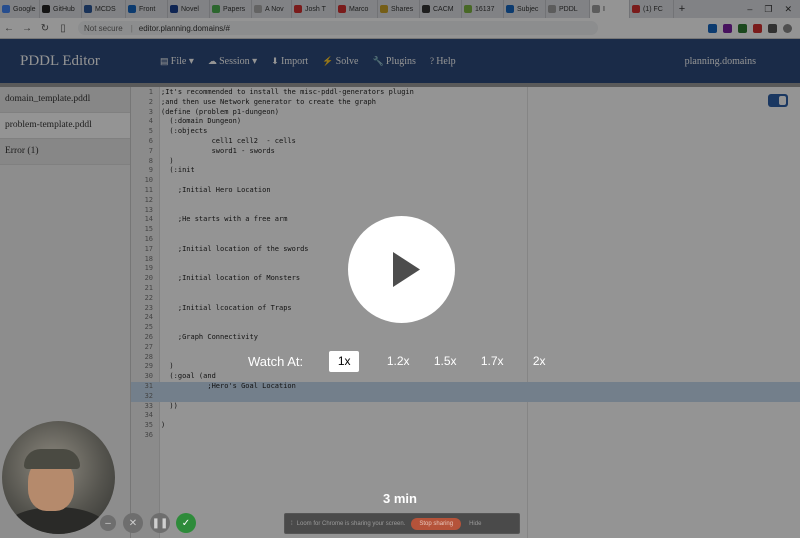 The width and height of the screenshot is (800, 538). What do you see at coordinates (399, 9) in the screenshot?
I see `browser-tab: Shares` at bounding box center [399, 9].